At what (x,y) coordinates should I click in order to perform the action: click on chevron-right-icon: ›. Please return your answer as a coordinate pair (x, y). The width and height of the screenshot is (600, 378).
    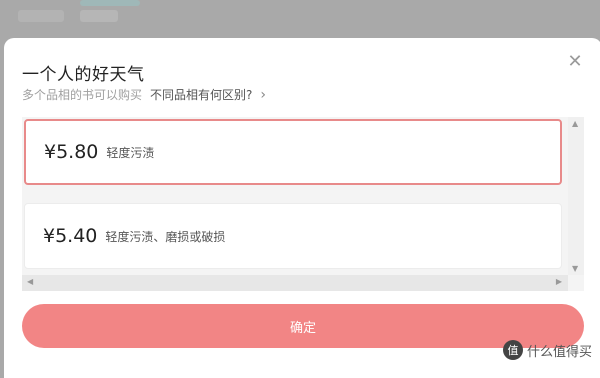
    Looking at the image, I should click on (263, 95).